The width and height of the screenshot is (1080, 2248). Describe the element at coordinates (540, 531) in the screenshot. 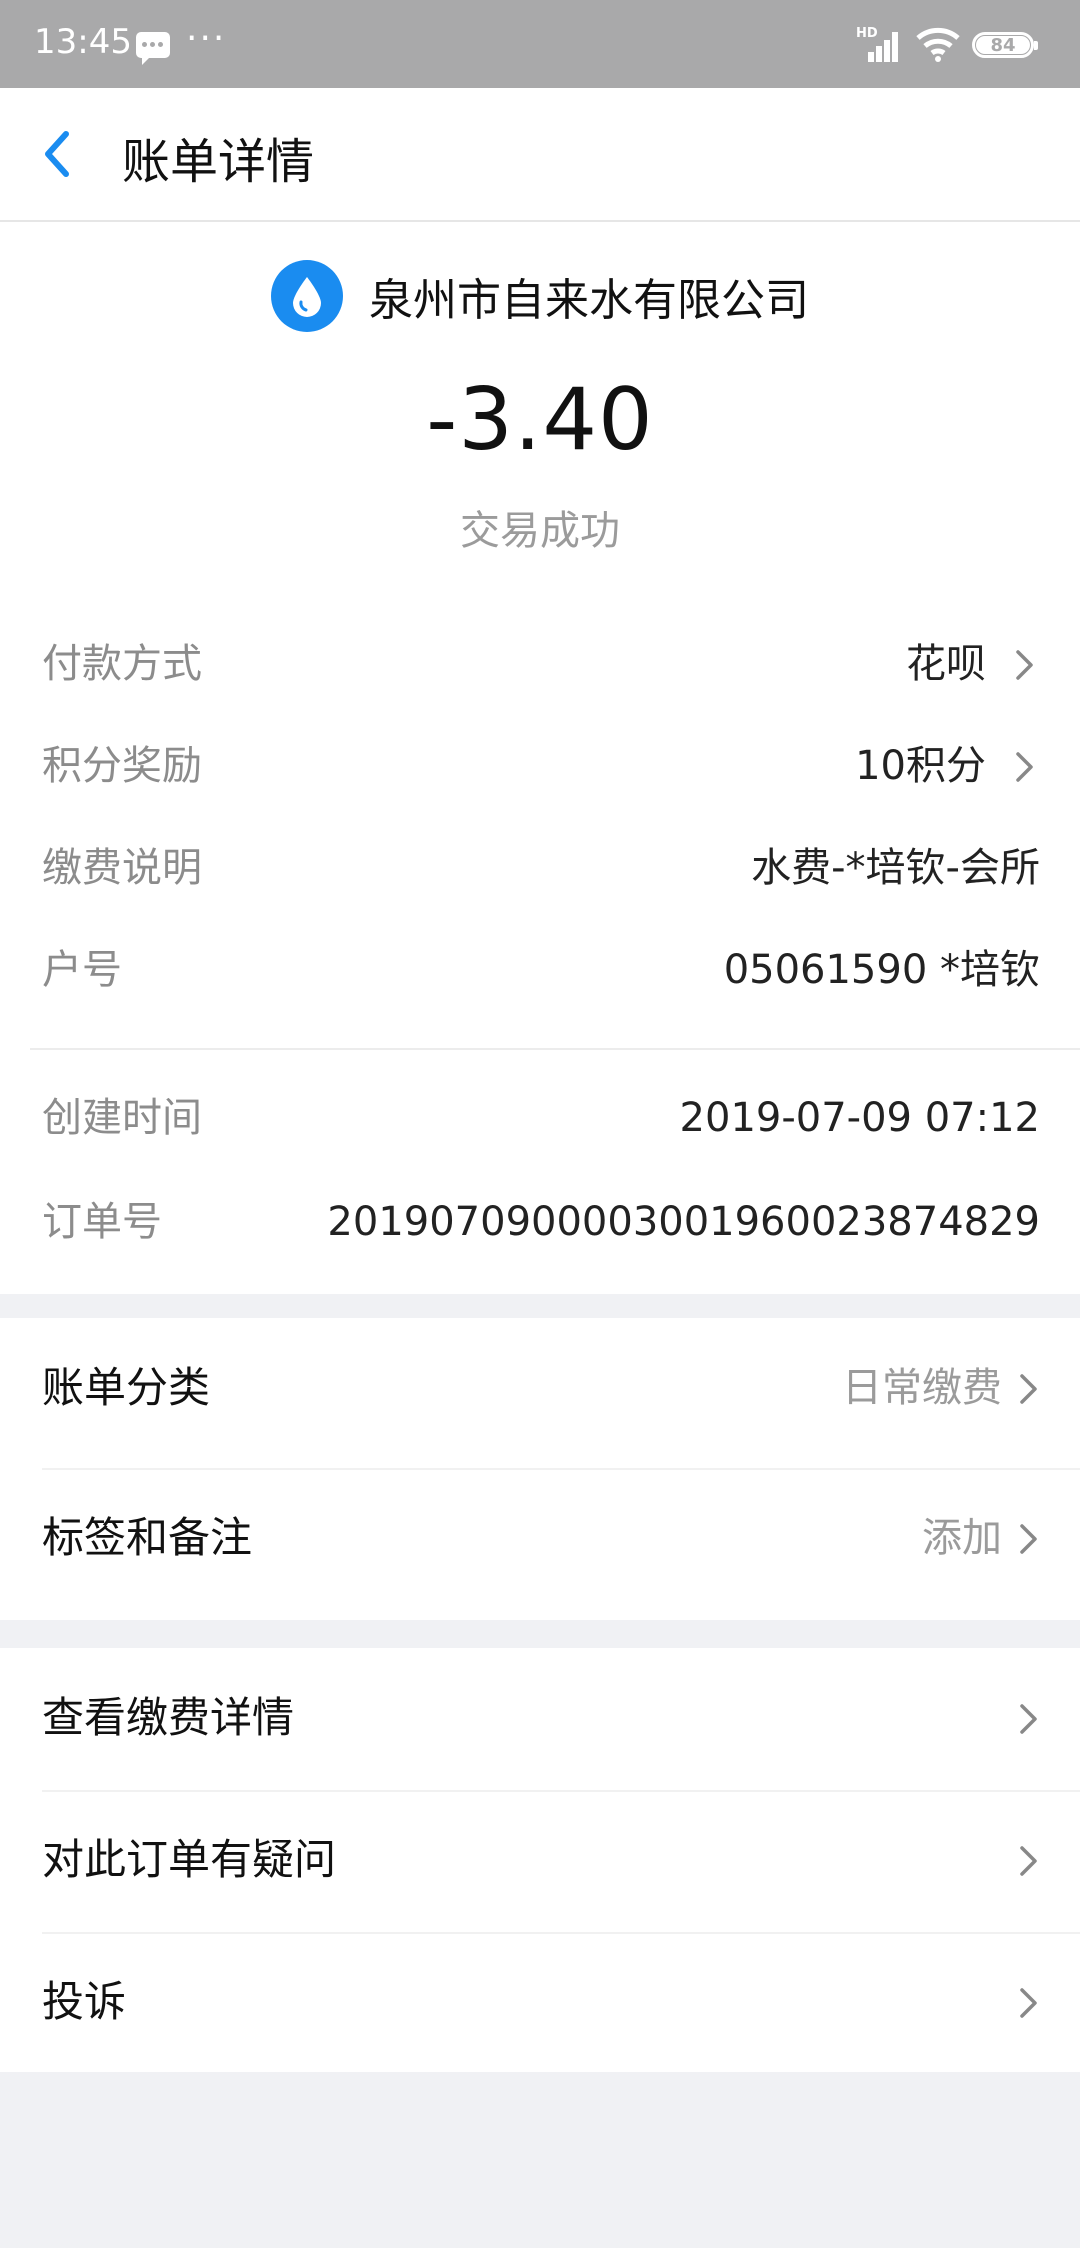

I see `transaction-status: 交易成功` at that location.